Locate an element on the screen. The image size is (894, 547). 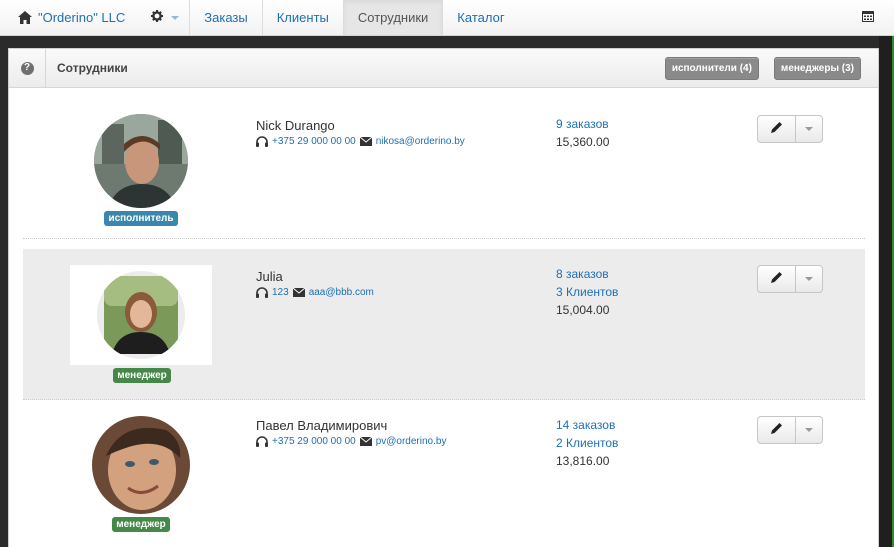
filter-managers-button: менеджеры (3) is located at coordinates (817, 68).